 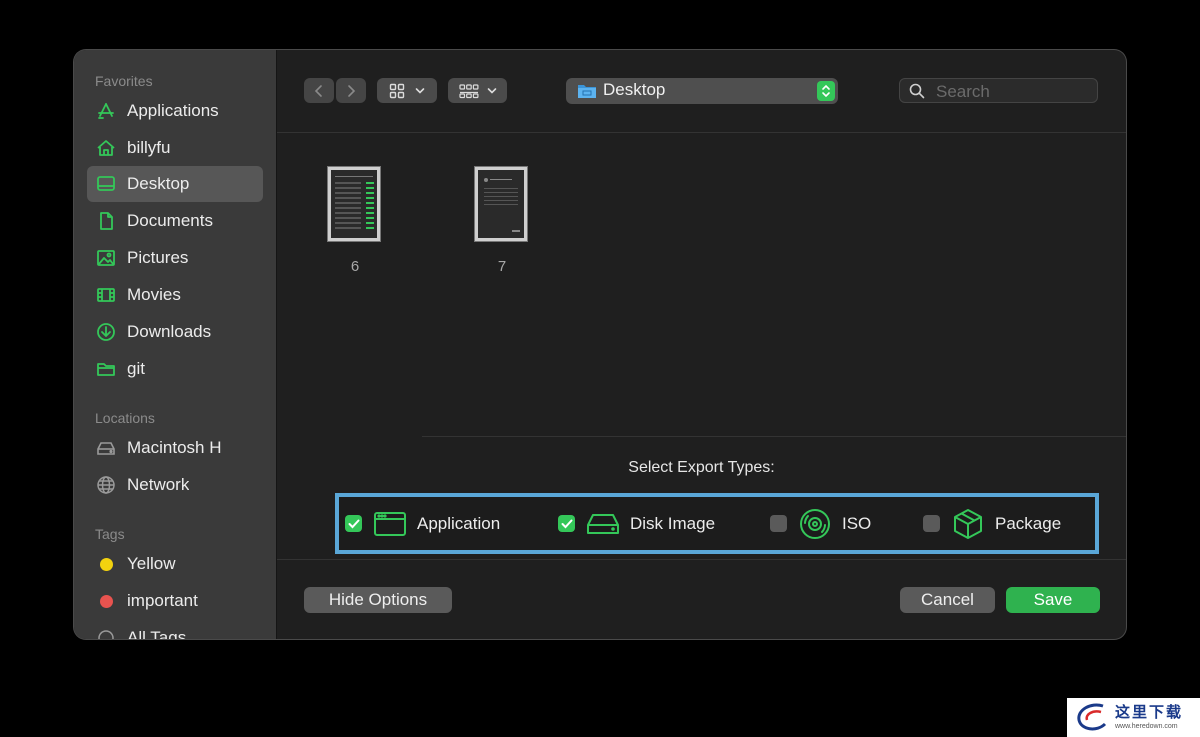 What do you see at coordinates (106, 148) in the screenshot?
I see `home-icon` at bounding box center [106, 148].